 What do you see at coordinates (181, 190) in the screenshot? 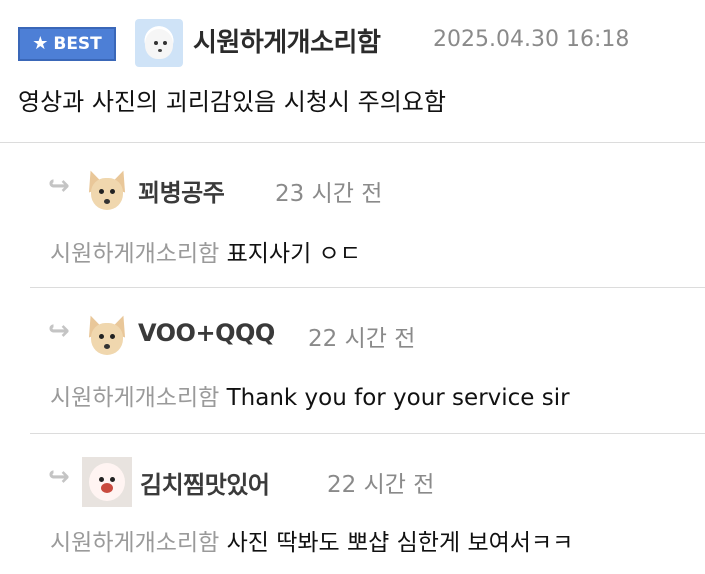
I see `reply-author: 꾀병공주` at bounding box center [181, 190].